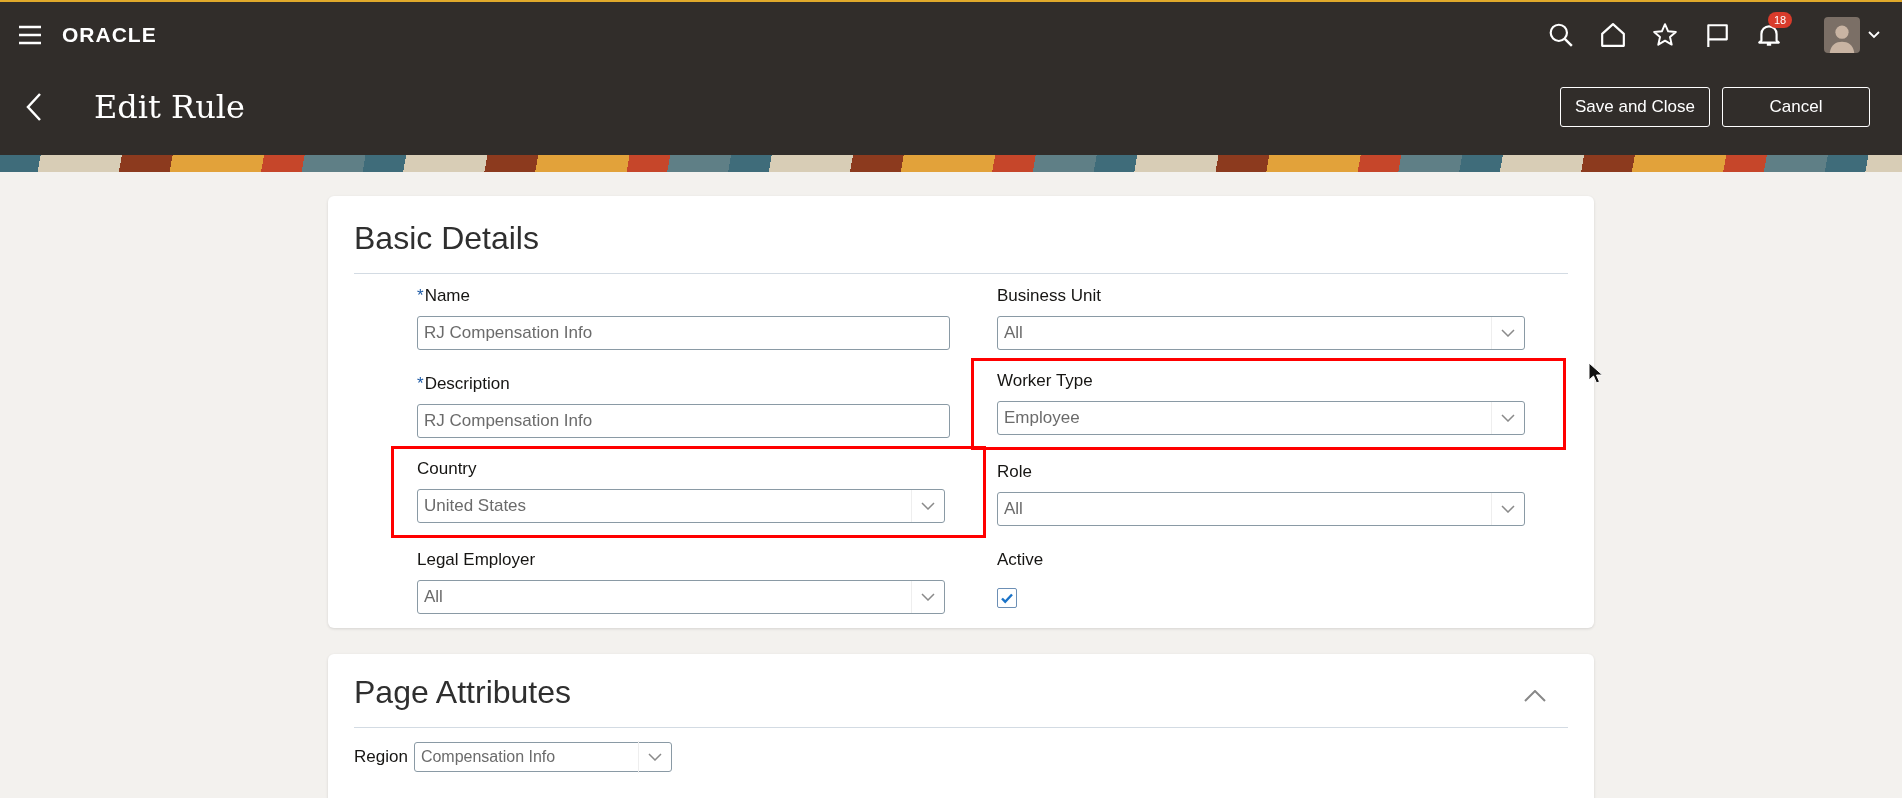 The height and width of the screenshot is (798, 1902). What do you see at coordinates (467, 384) in the screenshot?
I see `field-label: Description` at bounding box center [467, 384].